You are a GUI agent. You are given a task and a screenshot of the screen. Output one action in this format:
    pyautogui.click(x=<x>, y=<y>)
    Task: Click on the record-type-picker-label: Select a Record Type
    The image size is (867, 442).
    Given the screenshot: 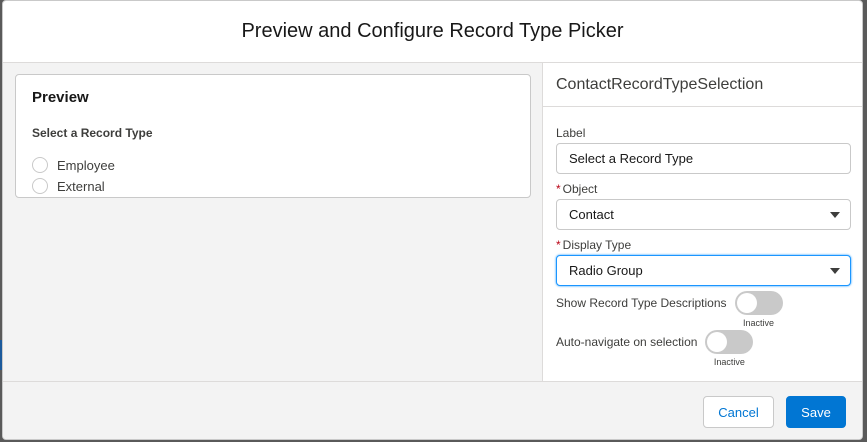 What is the action you would take?
    pyautogui.click(x=92, y=133)
    